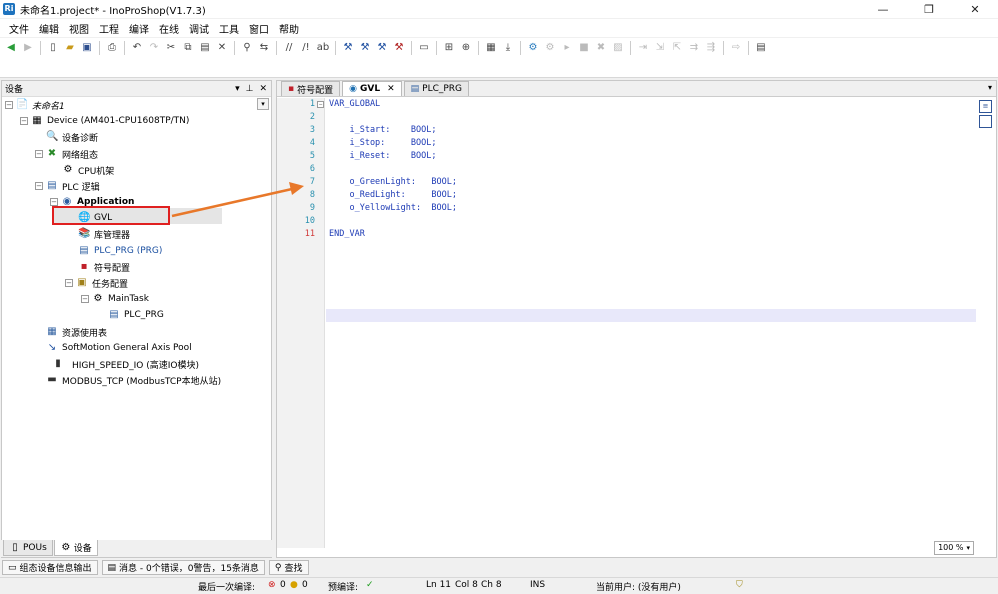 The image size is (998, 594). Describe the element at coordinates (104, 121) in the screenshot. I see `tree-item-device: − ▦ Device (AM401-CPU1608TP/TN)` at that location.